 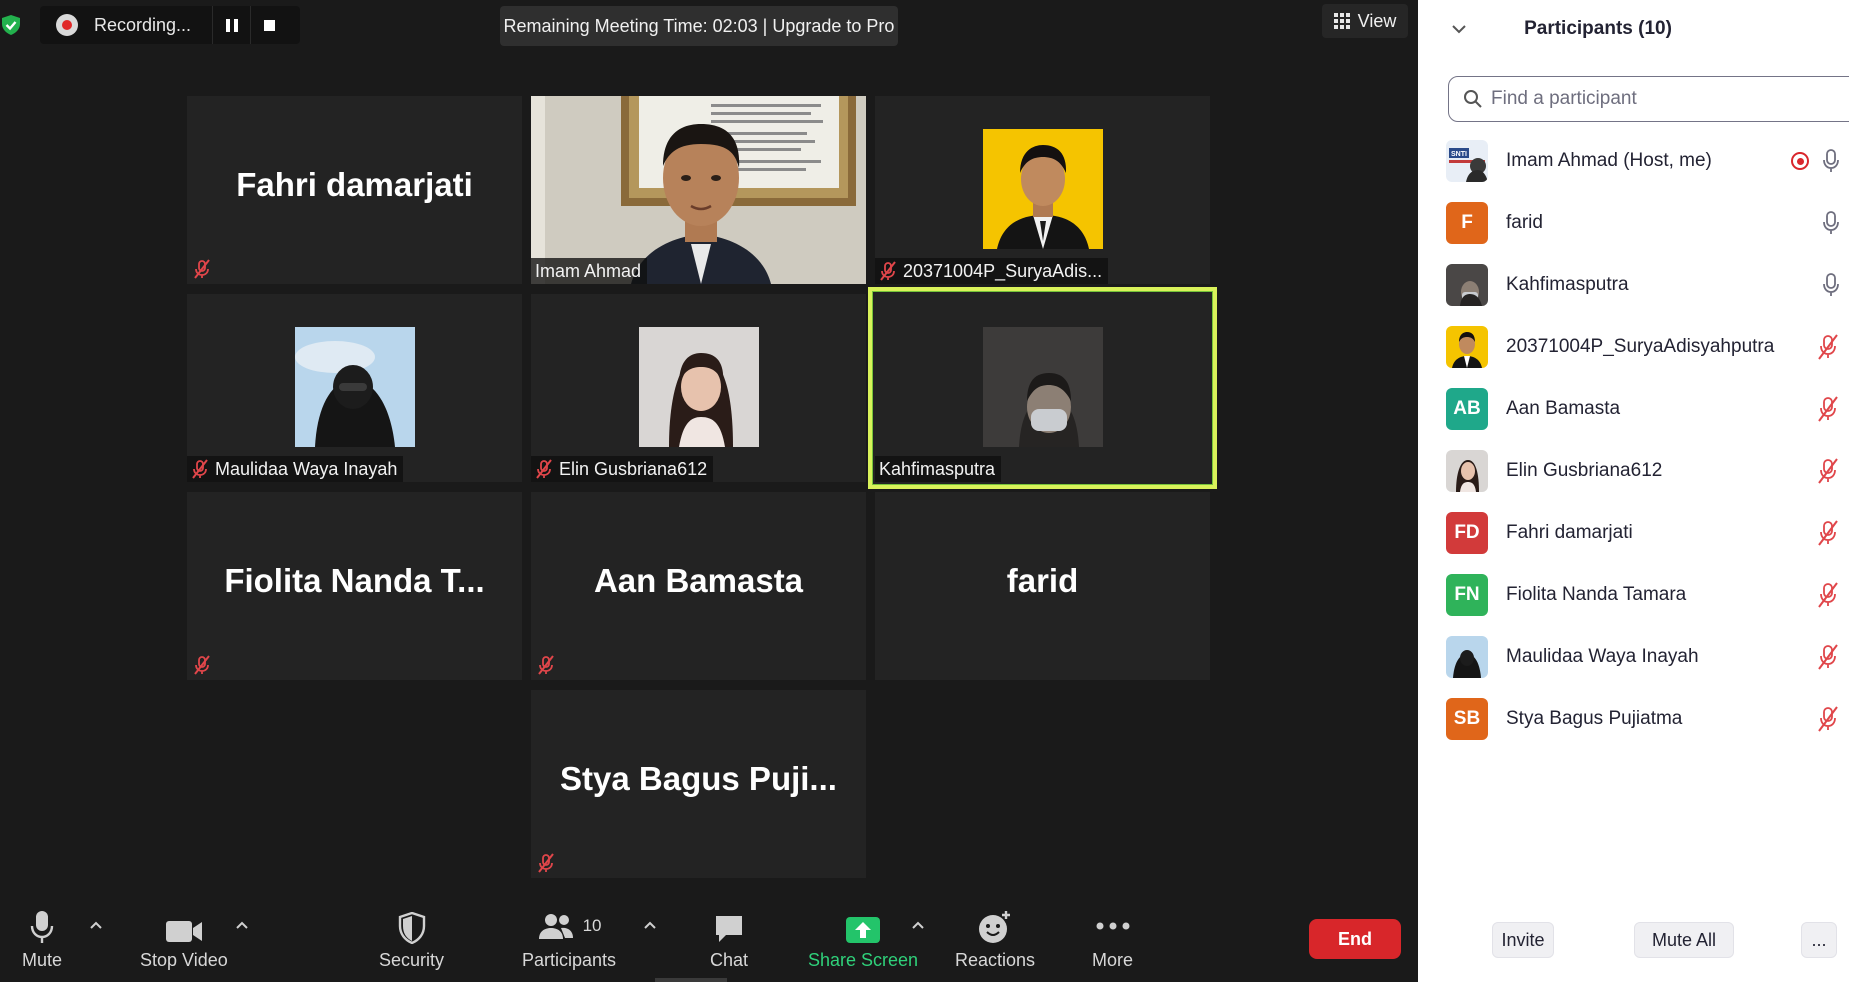 What do you see at coordinates (1569, 532) in the screenshot?
I see `participant-name: Fahri damarjati` at bounding box center [1569, 532].